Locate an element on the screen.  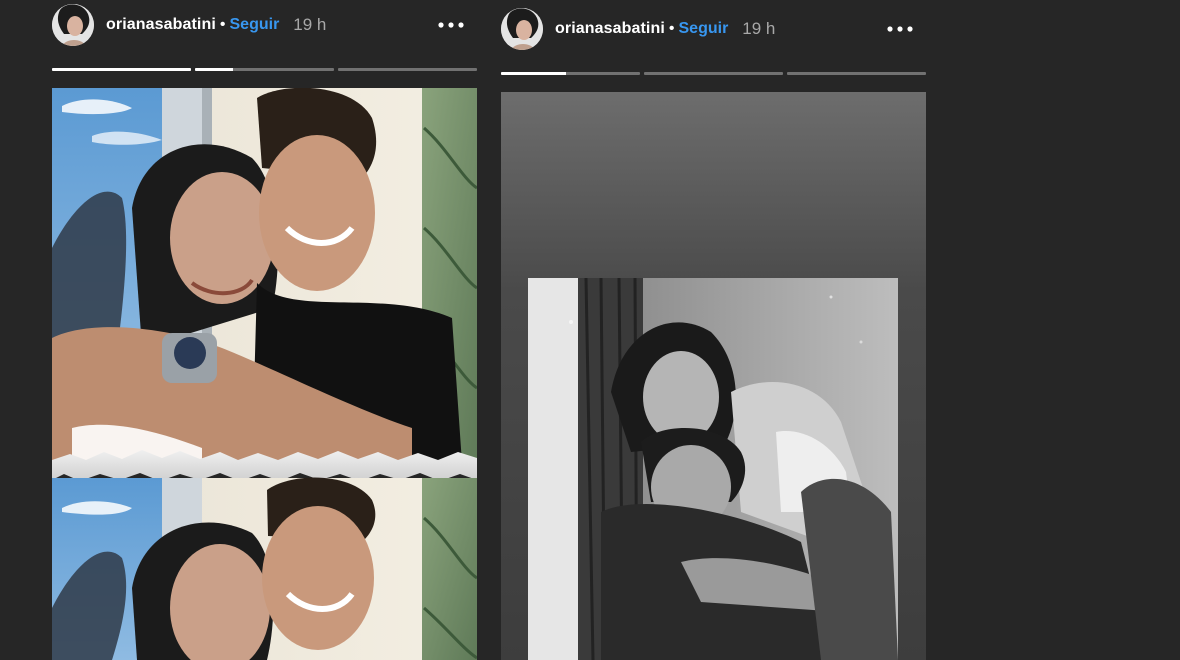
photo-bottom is located at coordinates (264, 568).